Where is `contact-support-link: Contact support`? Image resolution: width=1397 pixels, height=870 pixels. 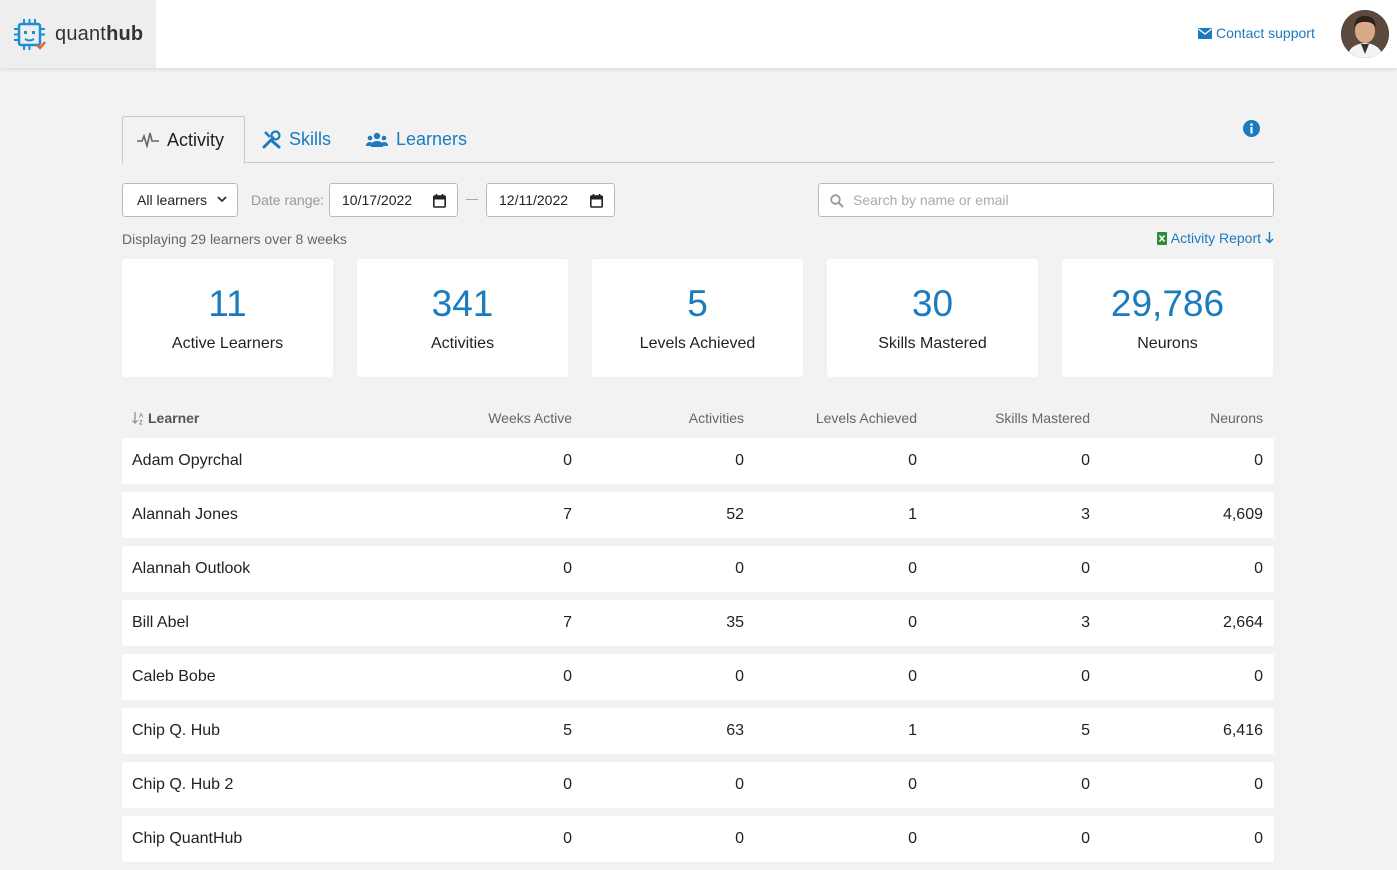
contact-support-link: Contact support is located at coordinates (1256, 33).